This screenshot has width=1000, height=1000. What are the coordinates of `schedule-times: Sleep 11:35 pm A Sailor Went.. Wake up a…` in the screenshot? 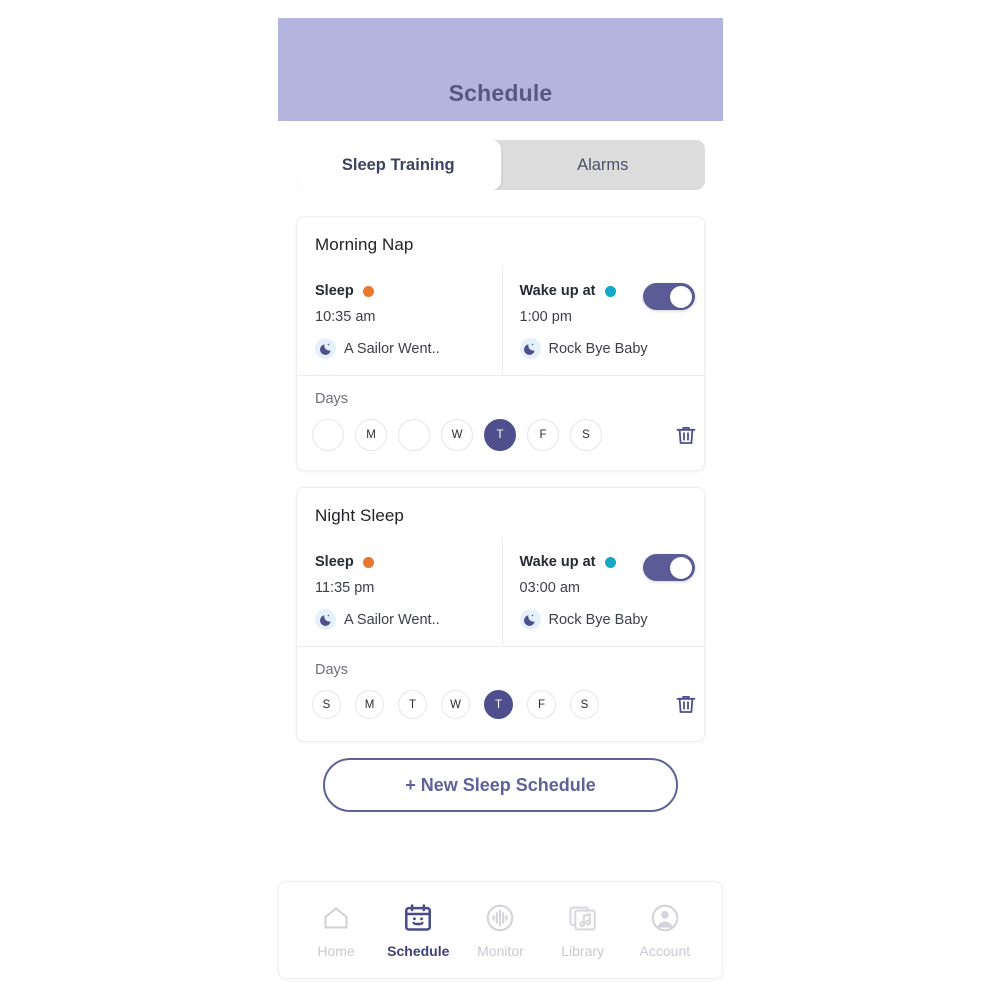 It's located at (501, 591).